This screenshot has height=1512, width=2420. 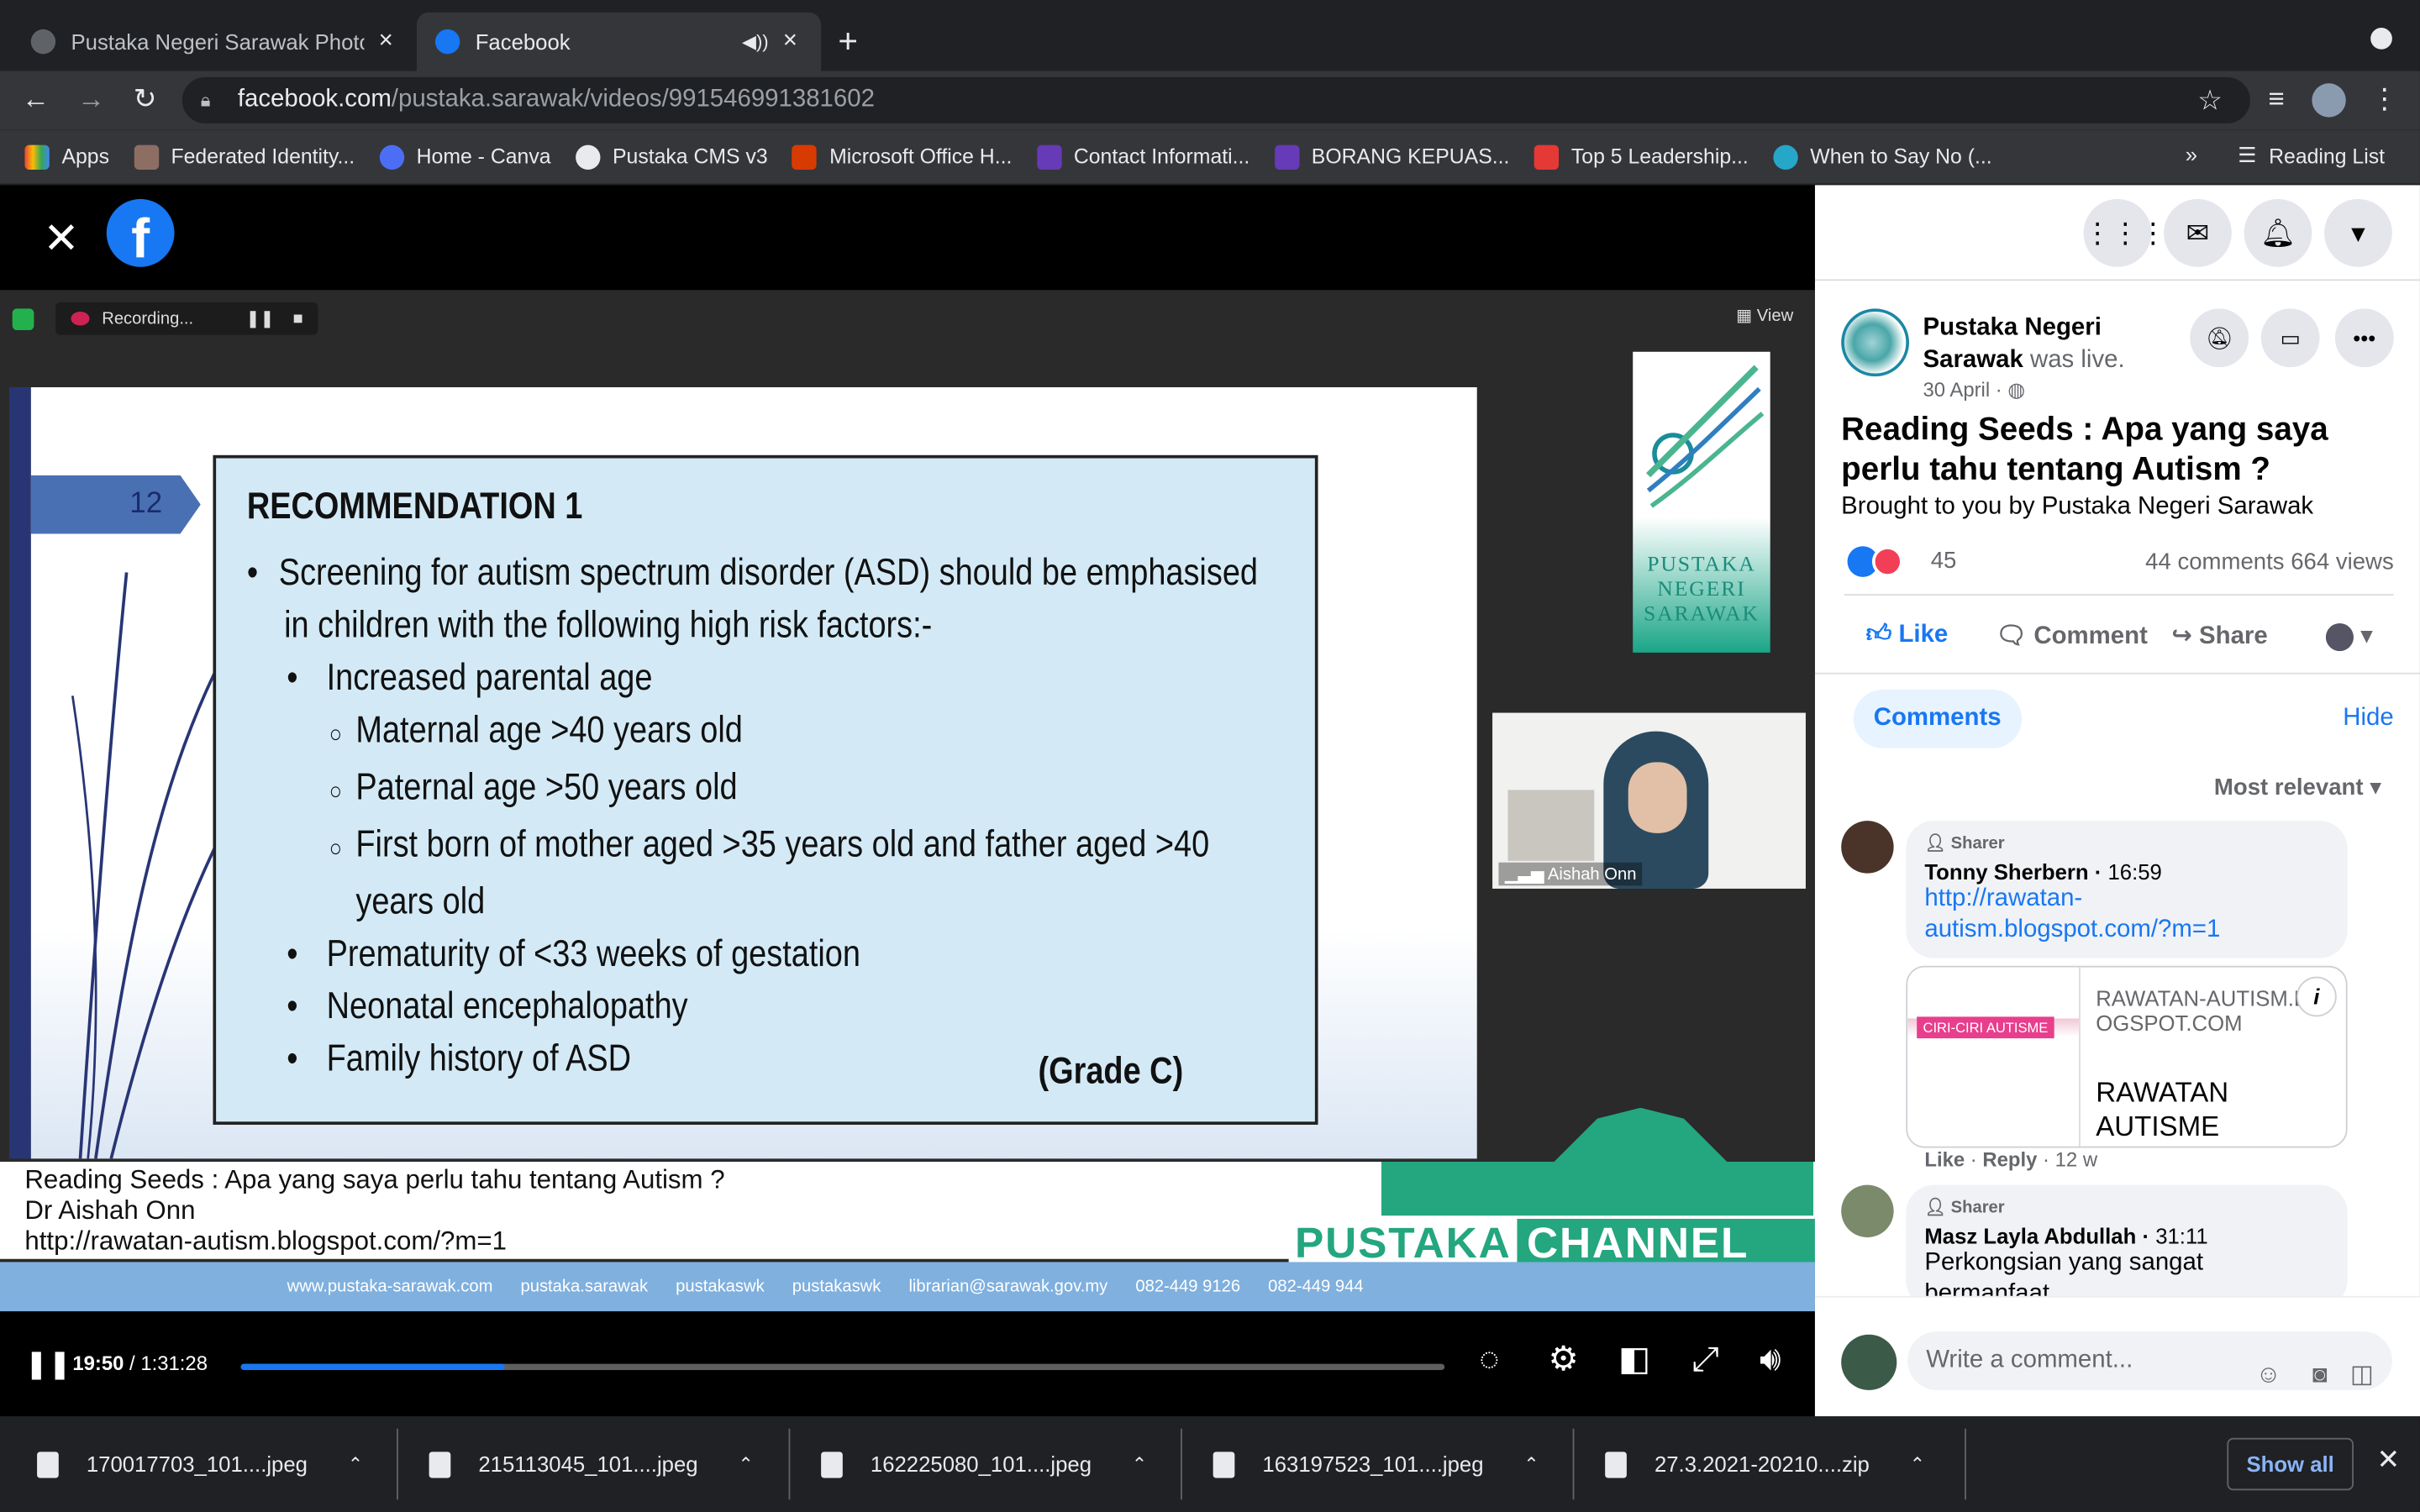 I want to click on reaction-count: 45, so click(x=1944, y=561).